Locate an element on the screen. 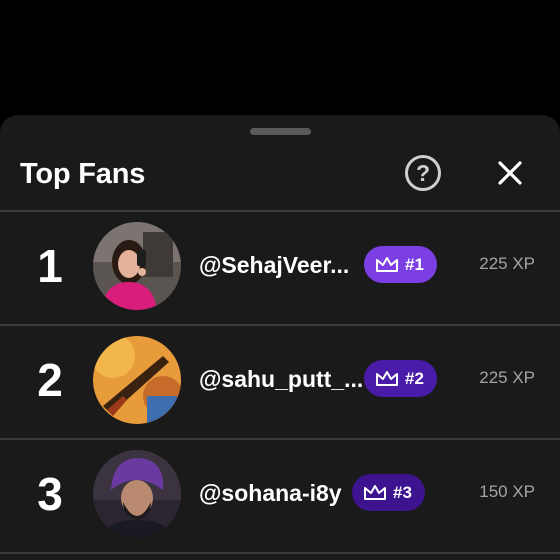 The image size is (560, 560). badge-label: #1 is located at coordinates (414, 264).